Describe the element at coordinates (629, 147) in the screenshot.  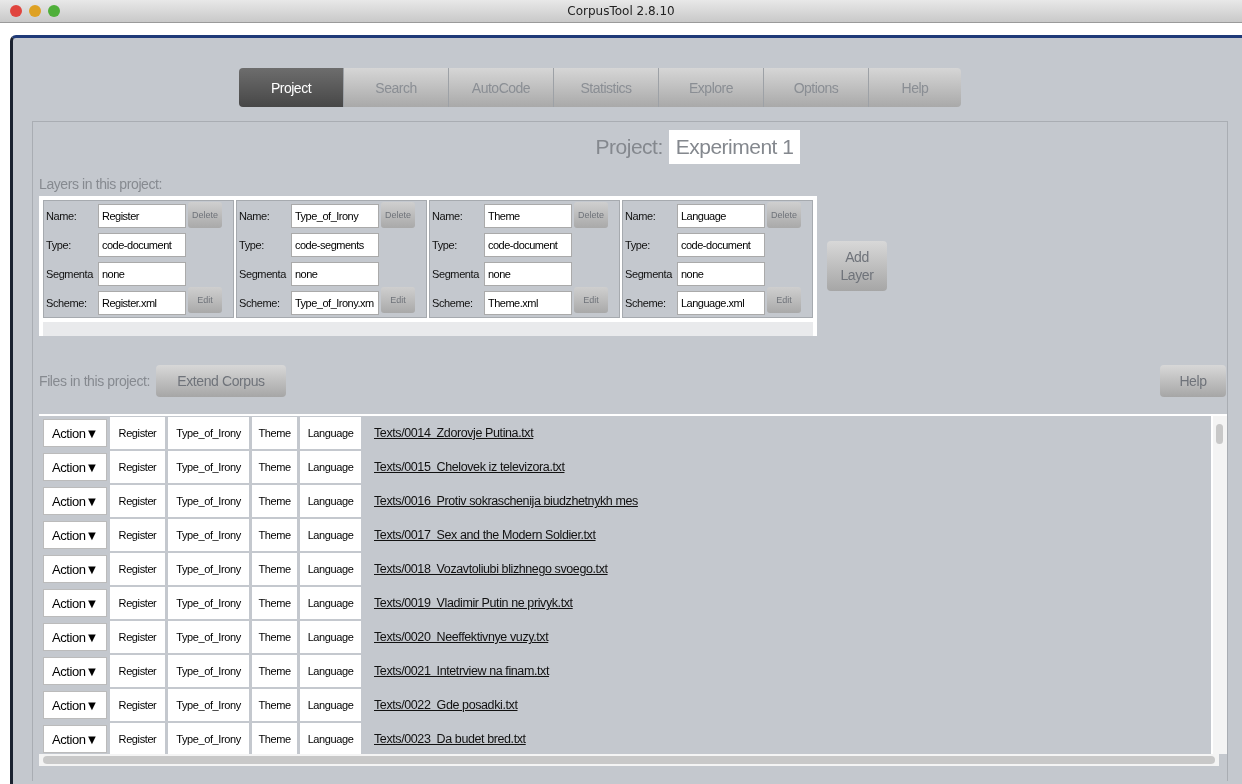
I see `project-label: Project:` at that location.